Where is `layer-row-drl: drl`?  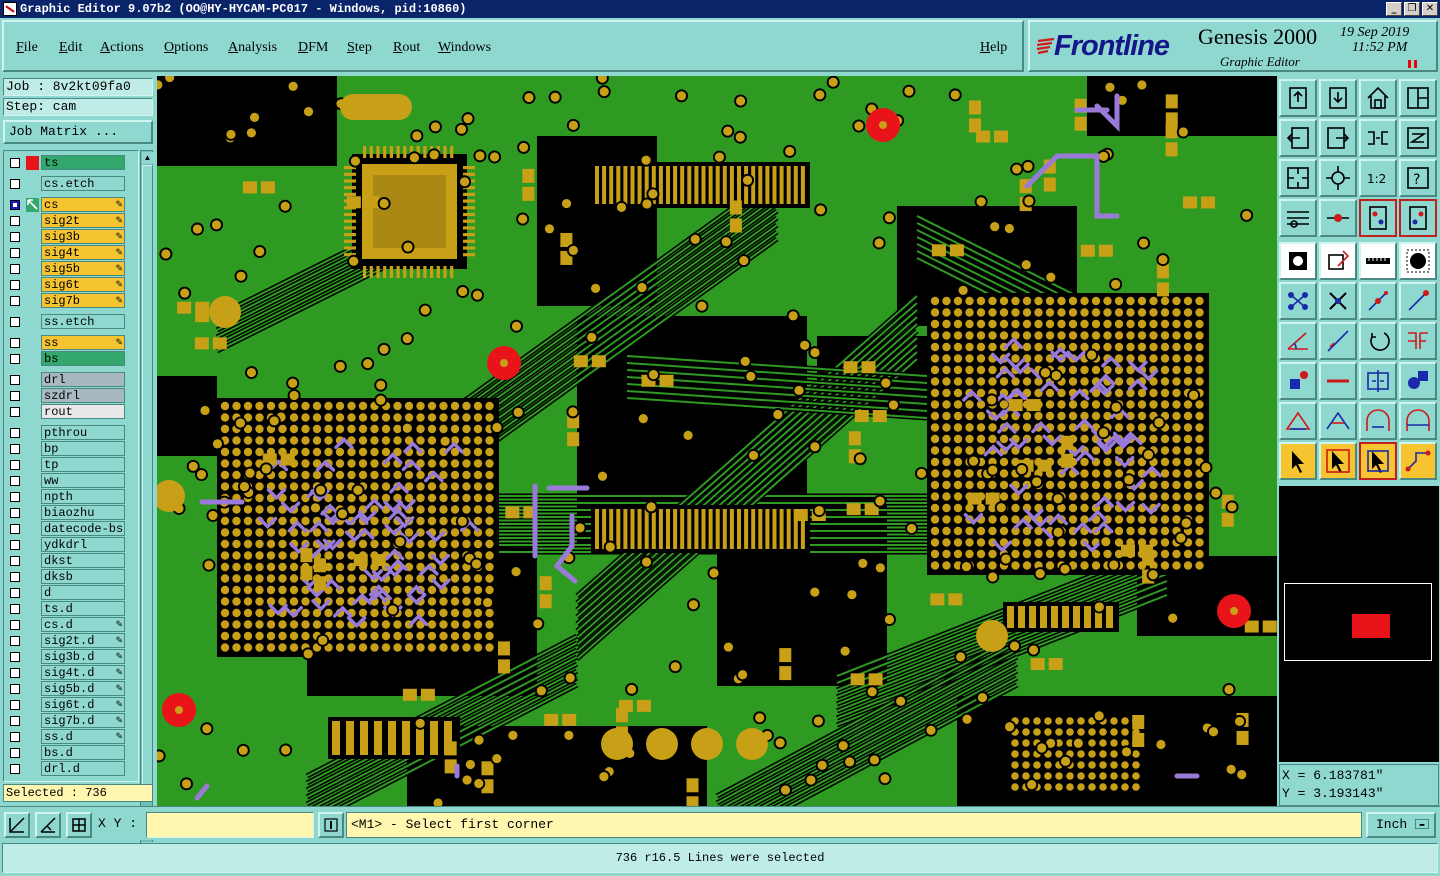 layer-row-drl: drl is located at coordinates (66, 380).